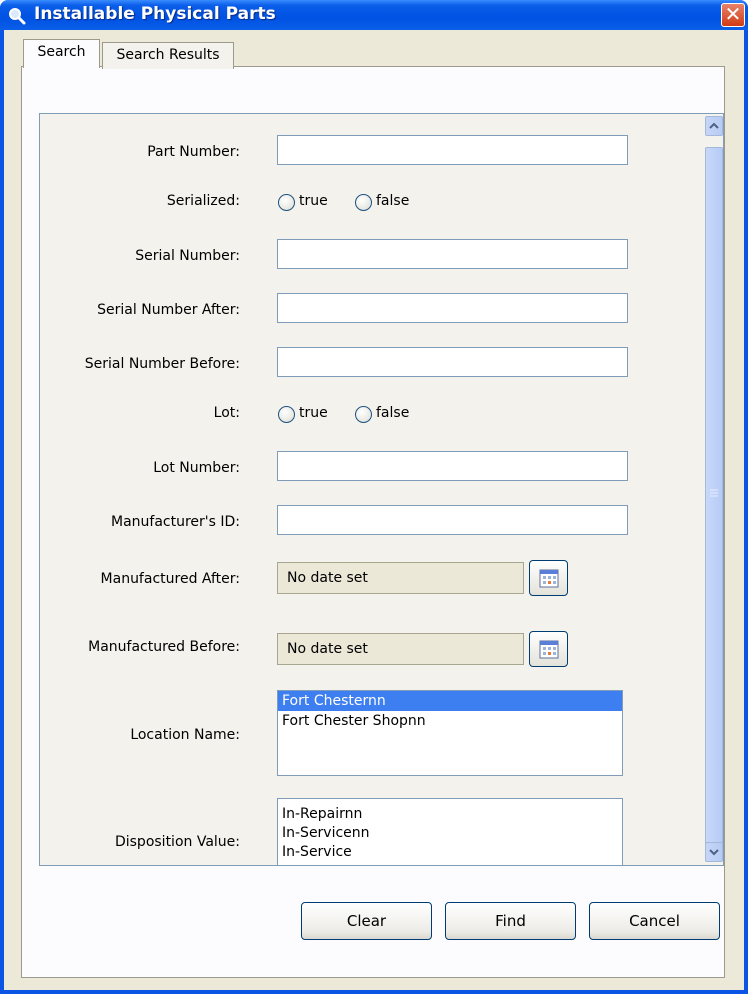 Image resolution: width=748 pixels, height=994 pixels. I want to click on manufacturer-id-label: Manufacturer's ID:, so click(175, 522).